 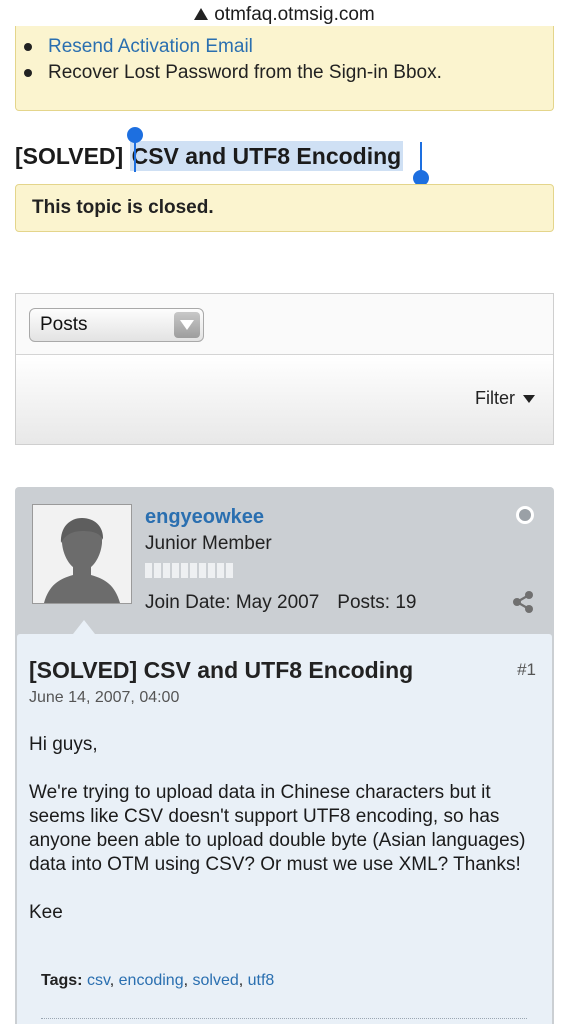 I want to click on tag-link: csv, so click(x=98, y=980).